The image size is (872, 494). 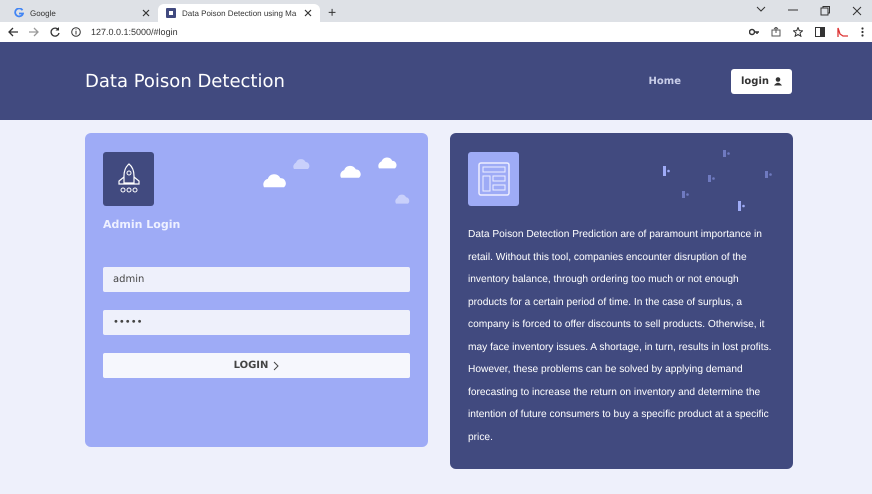 I want to click on login-button: LOGIN, so click(x=256, y=365).